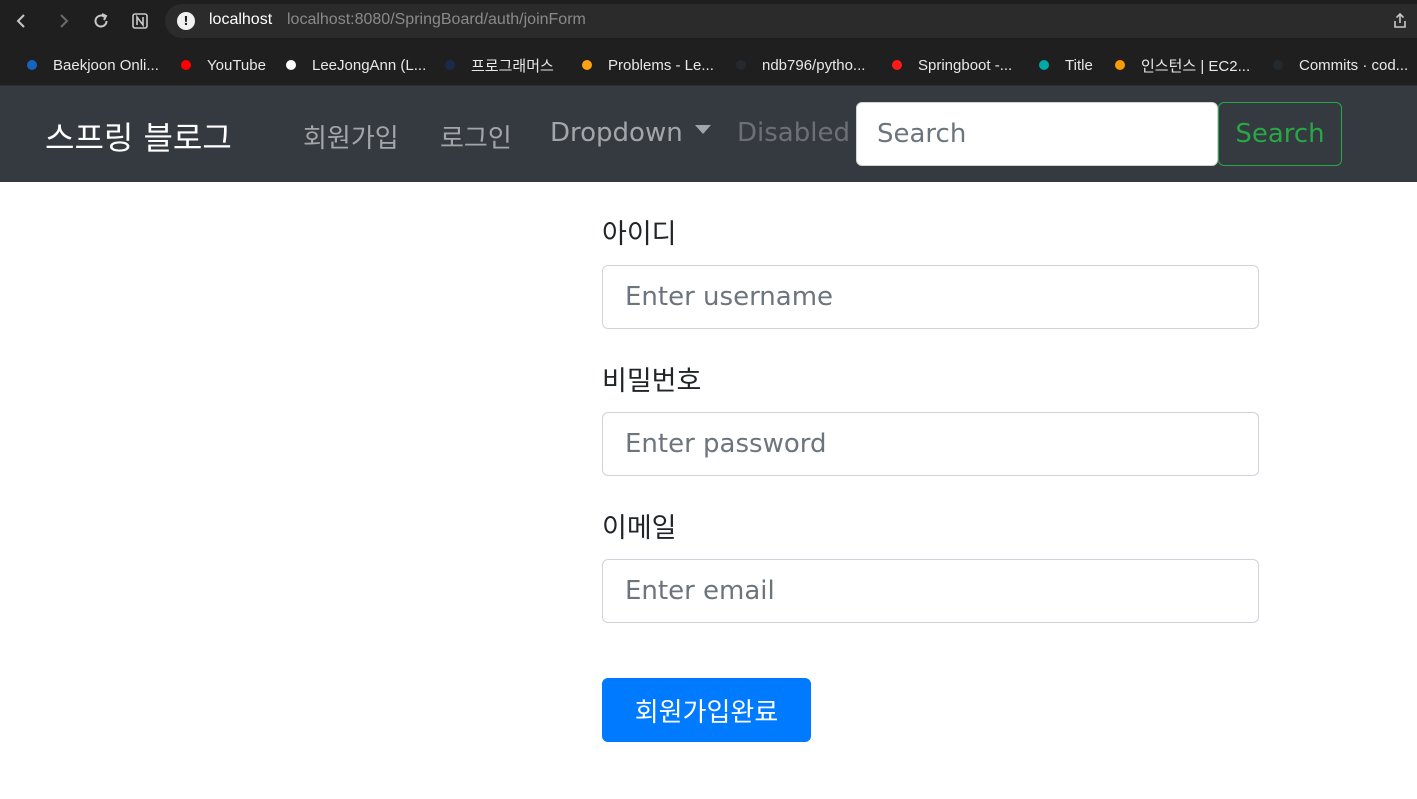 This screenshot has height=799, width=1417. Describe the element at coordinates (101, 21) in the screenshot. I see `reload-icon` at that location.